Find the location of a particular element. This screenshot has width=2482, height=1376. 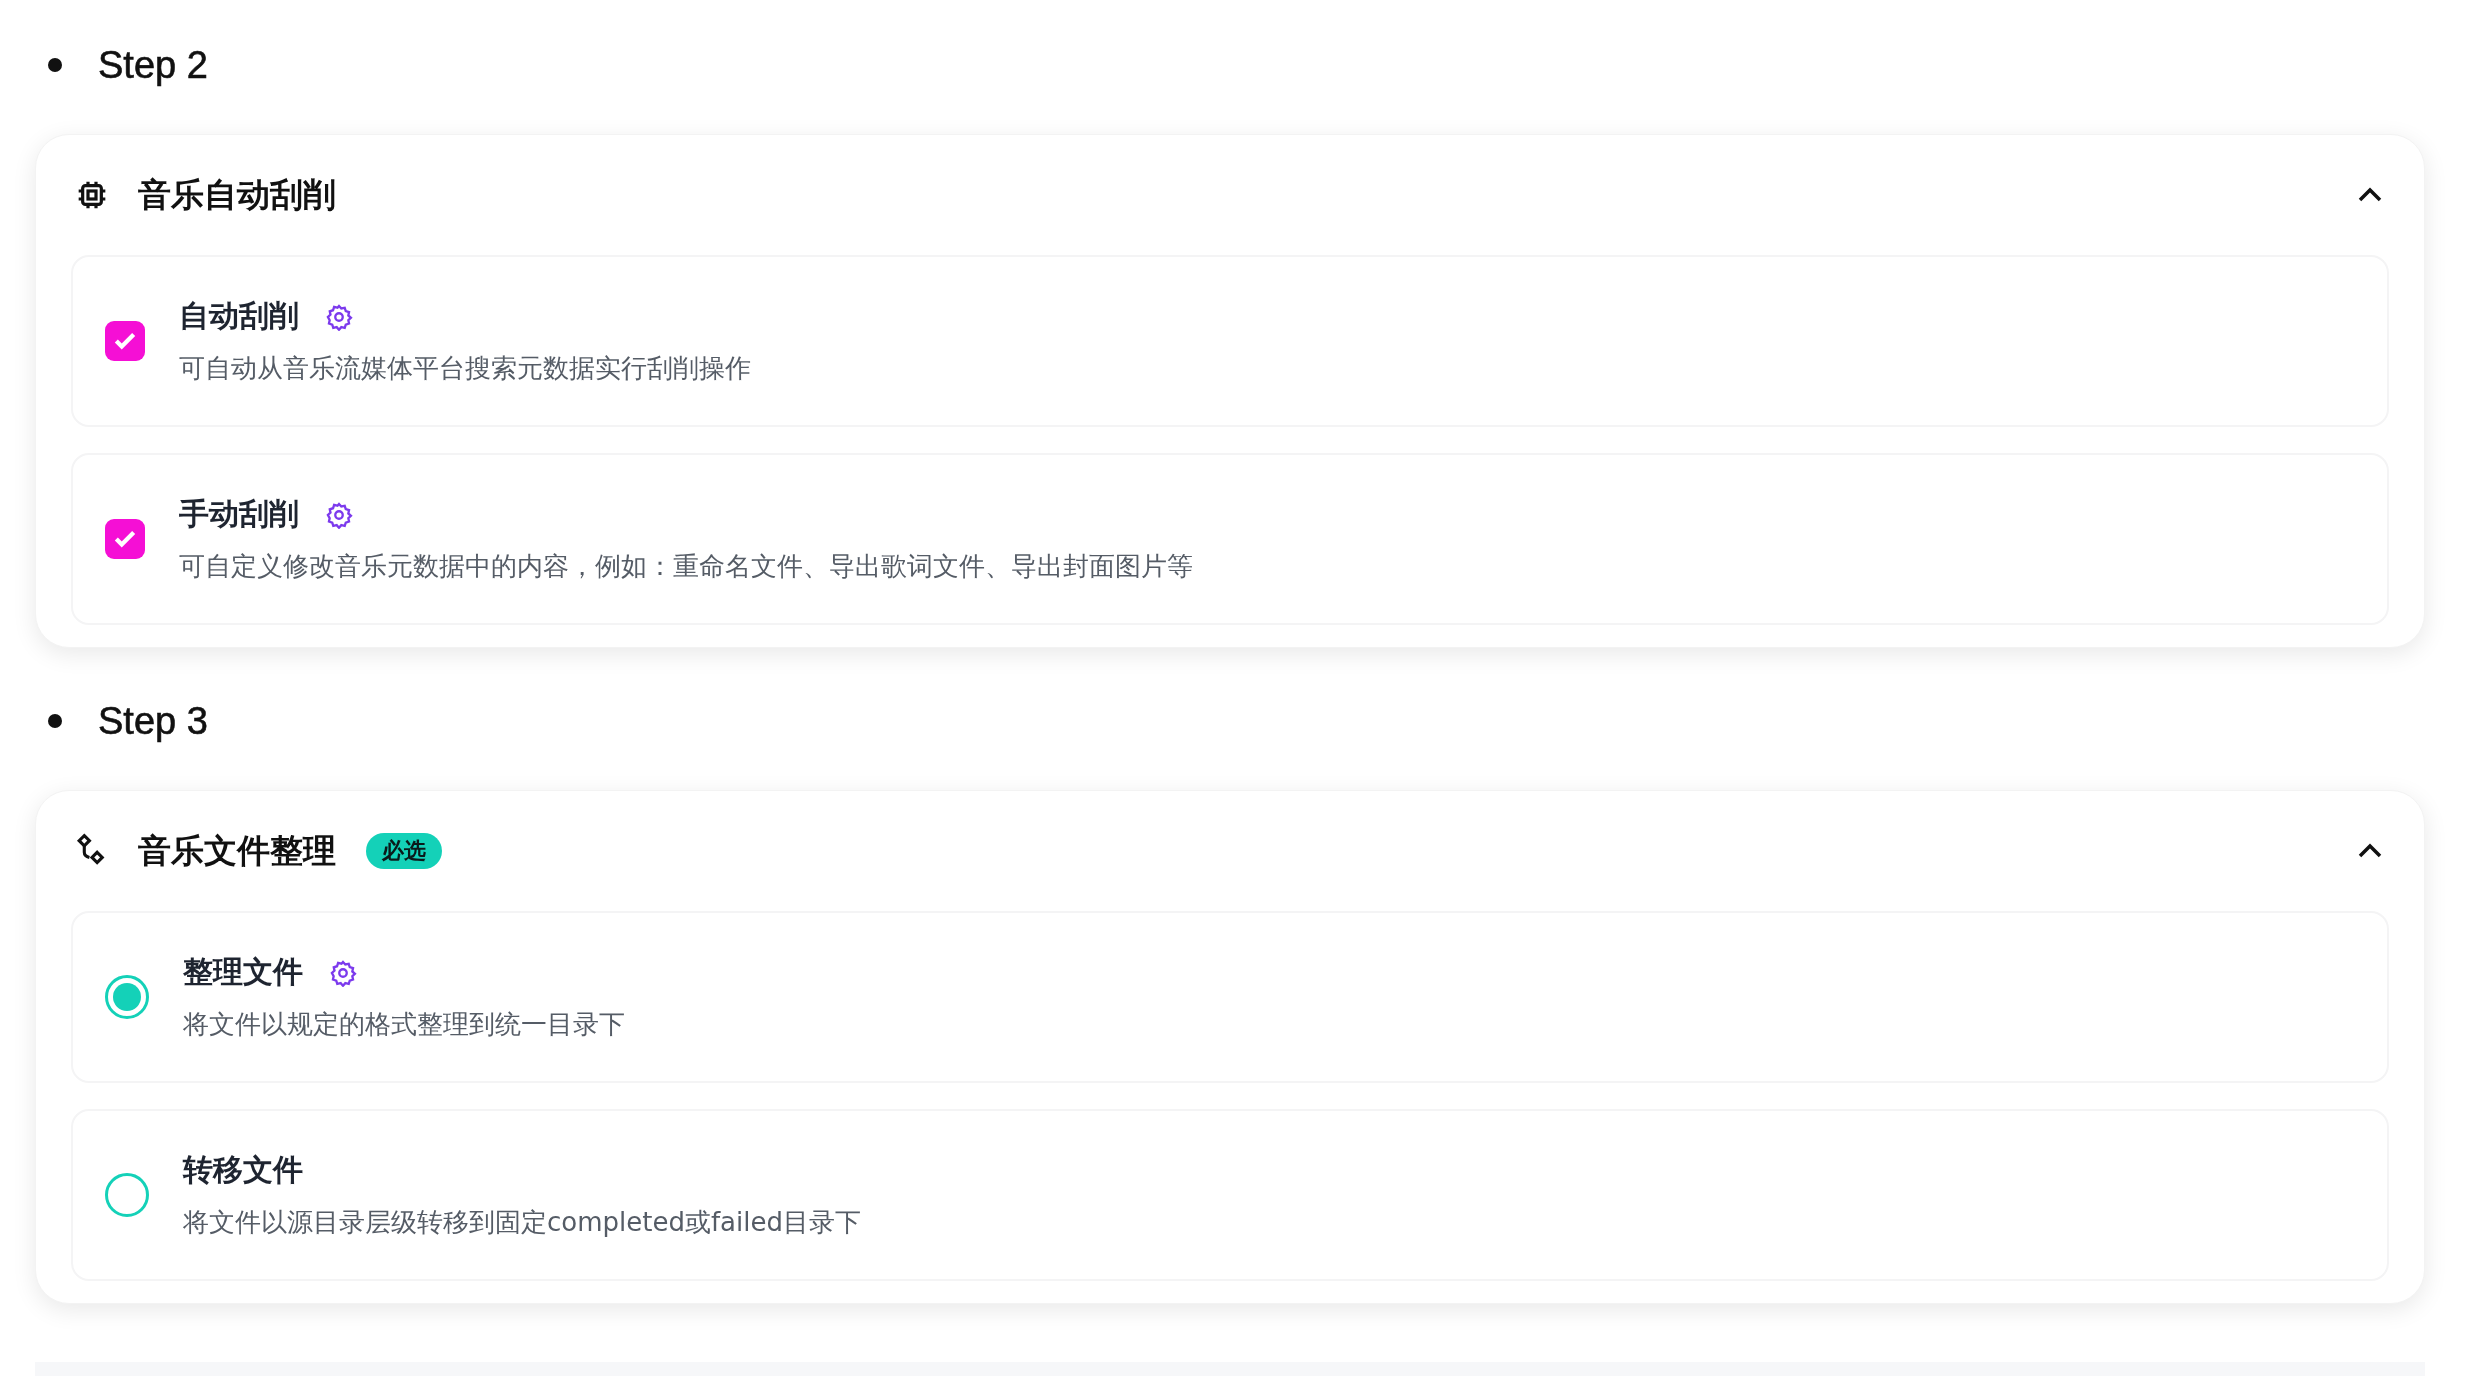

option-description: 可自动从音乐流媒体平台搜索元数据实行刮削操作 is located at coordinates (465, 368).